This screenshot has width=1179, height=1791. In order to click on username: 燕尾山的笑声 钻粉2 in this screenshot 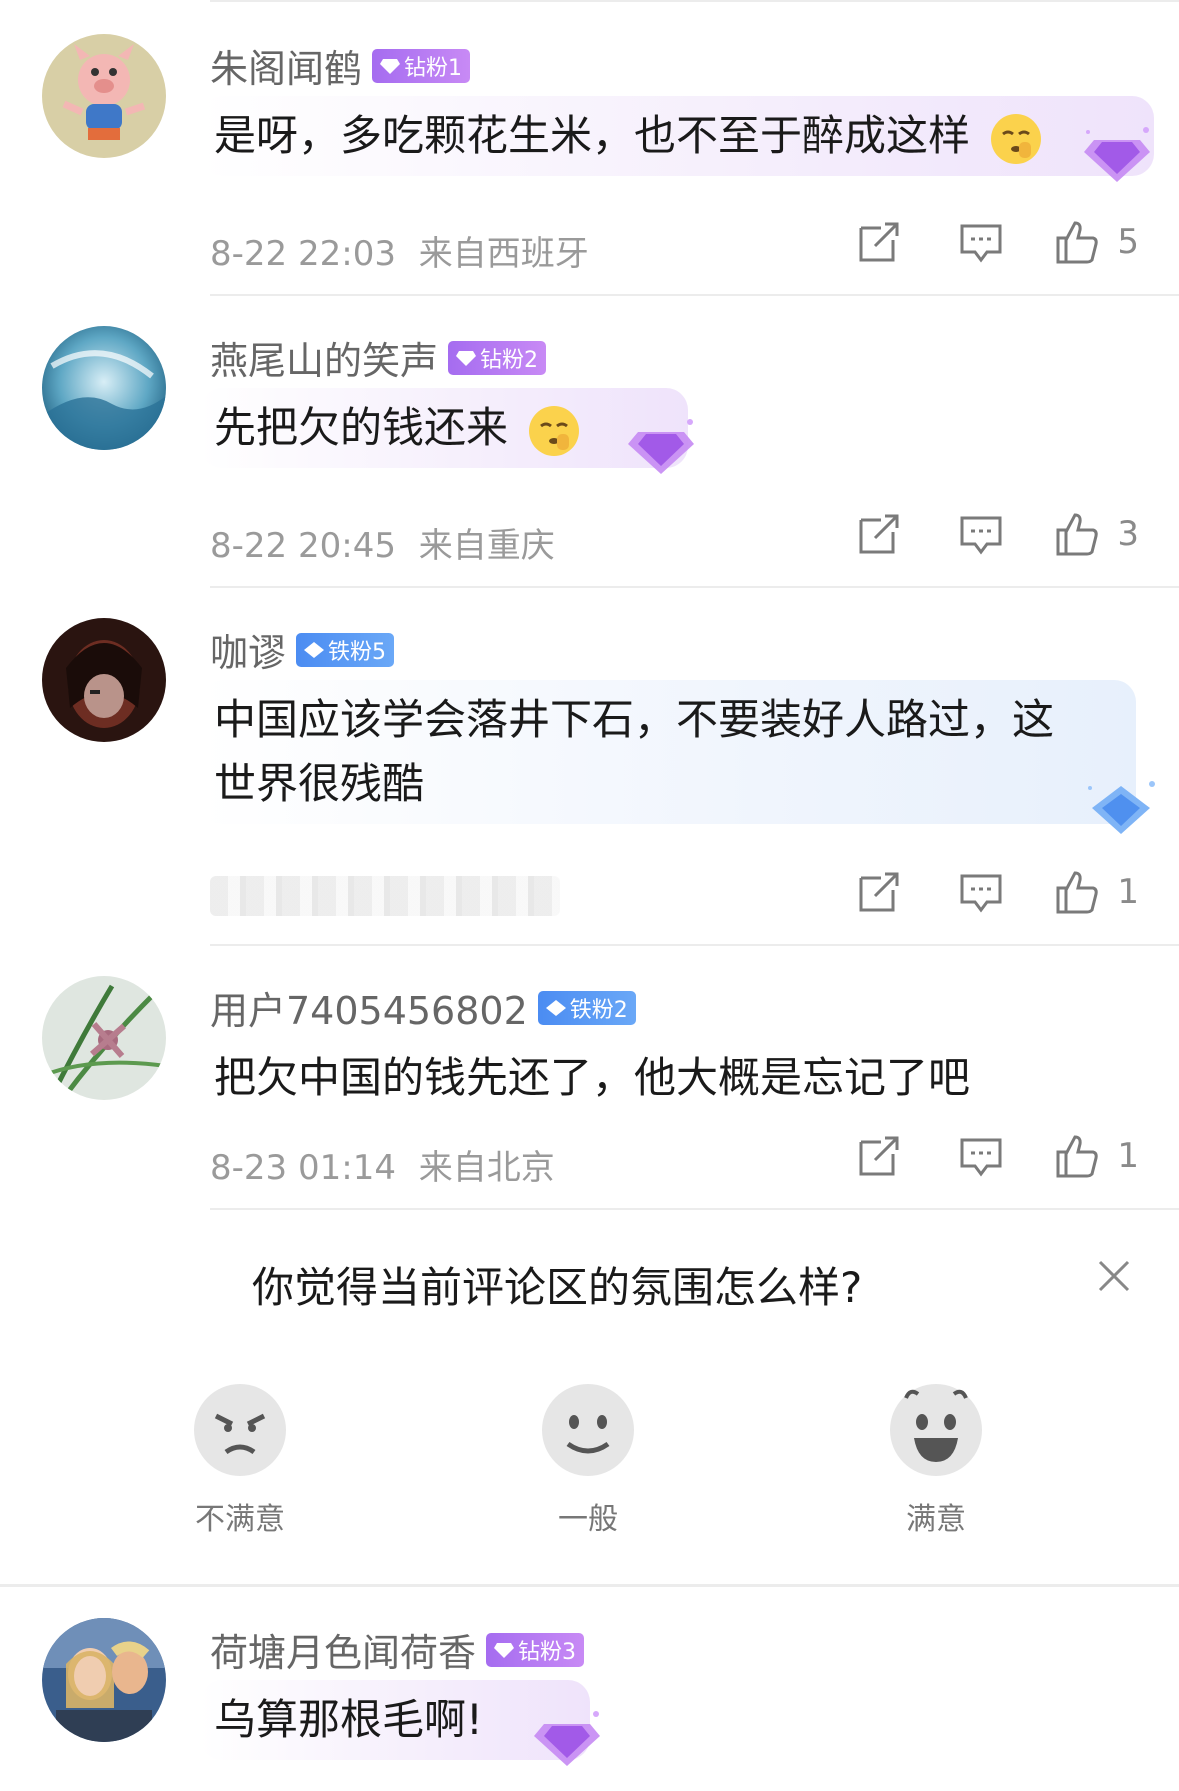, I will do `click(378, 357)`.